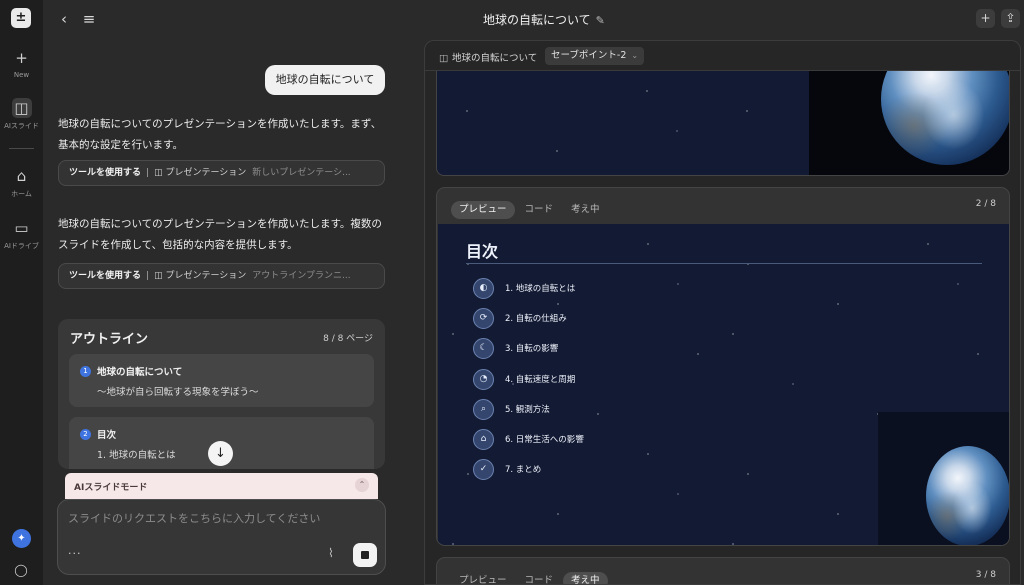 This screenshot has width=1024, height=585. Describe the element at coordinates (483, 470) in the screenshot. I see `check-icon: ✓` at that location.